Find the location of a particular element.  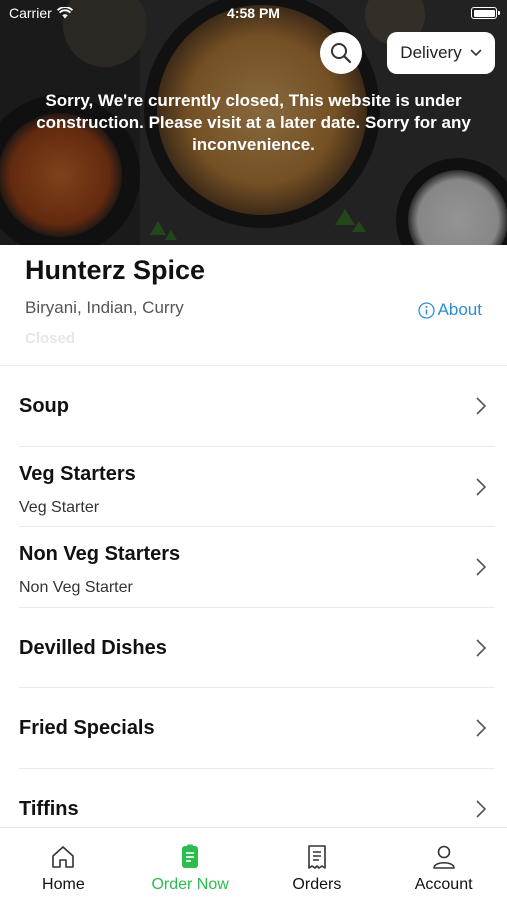

tab-home: Home is located at coordinates (63, 864).